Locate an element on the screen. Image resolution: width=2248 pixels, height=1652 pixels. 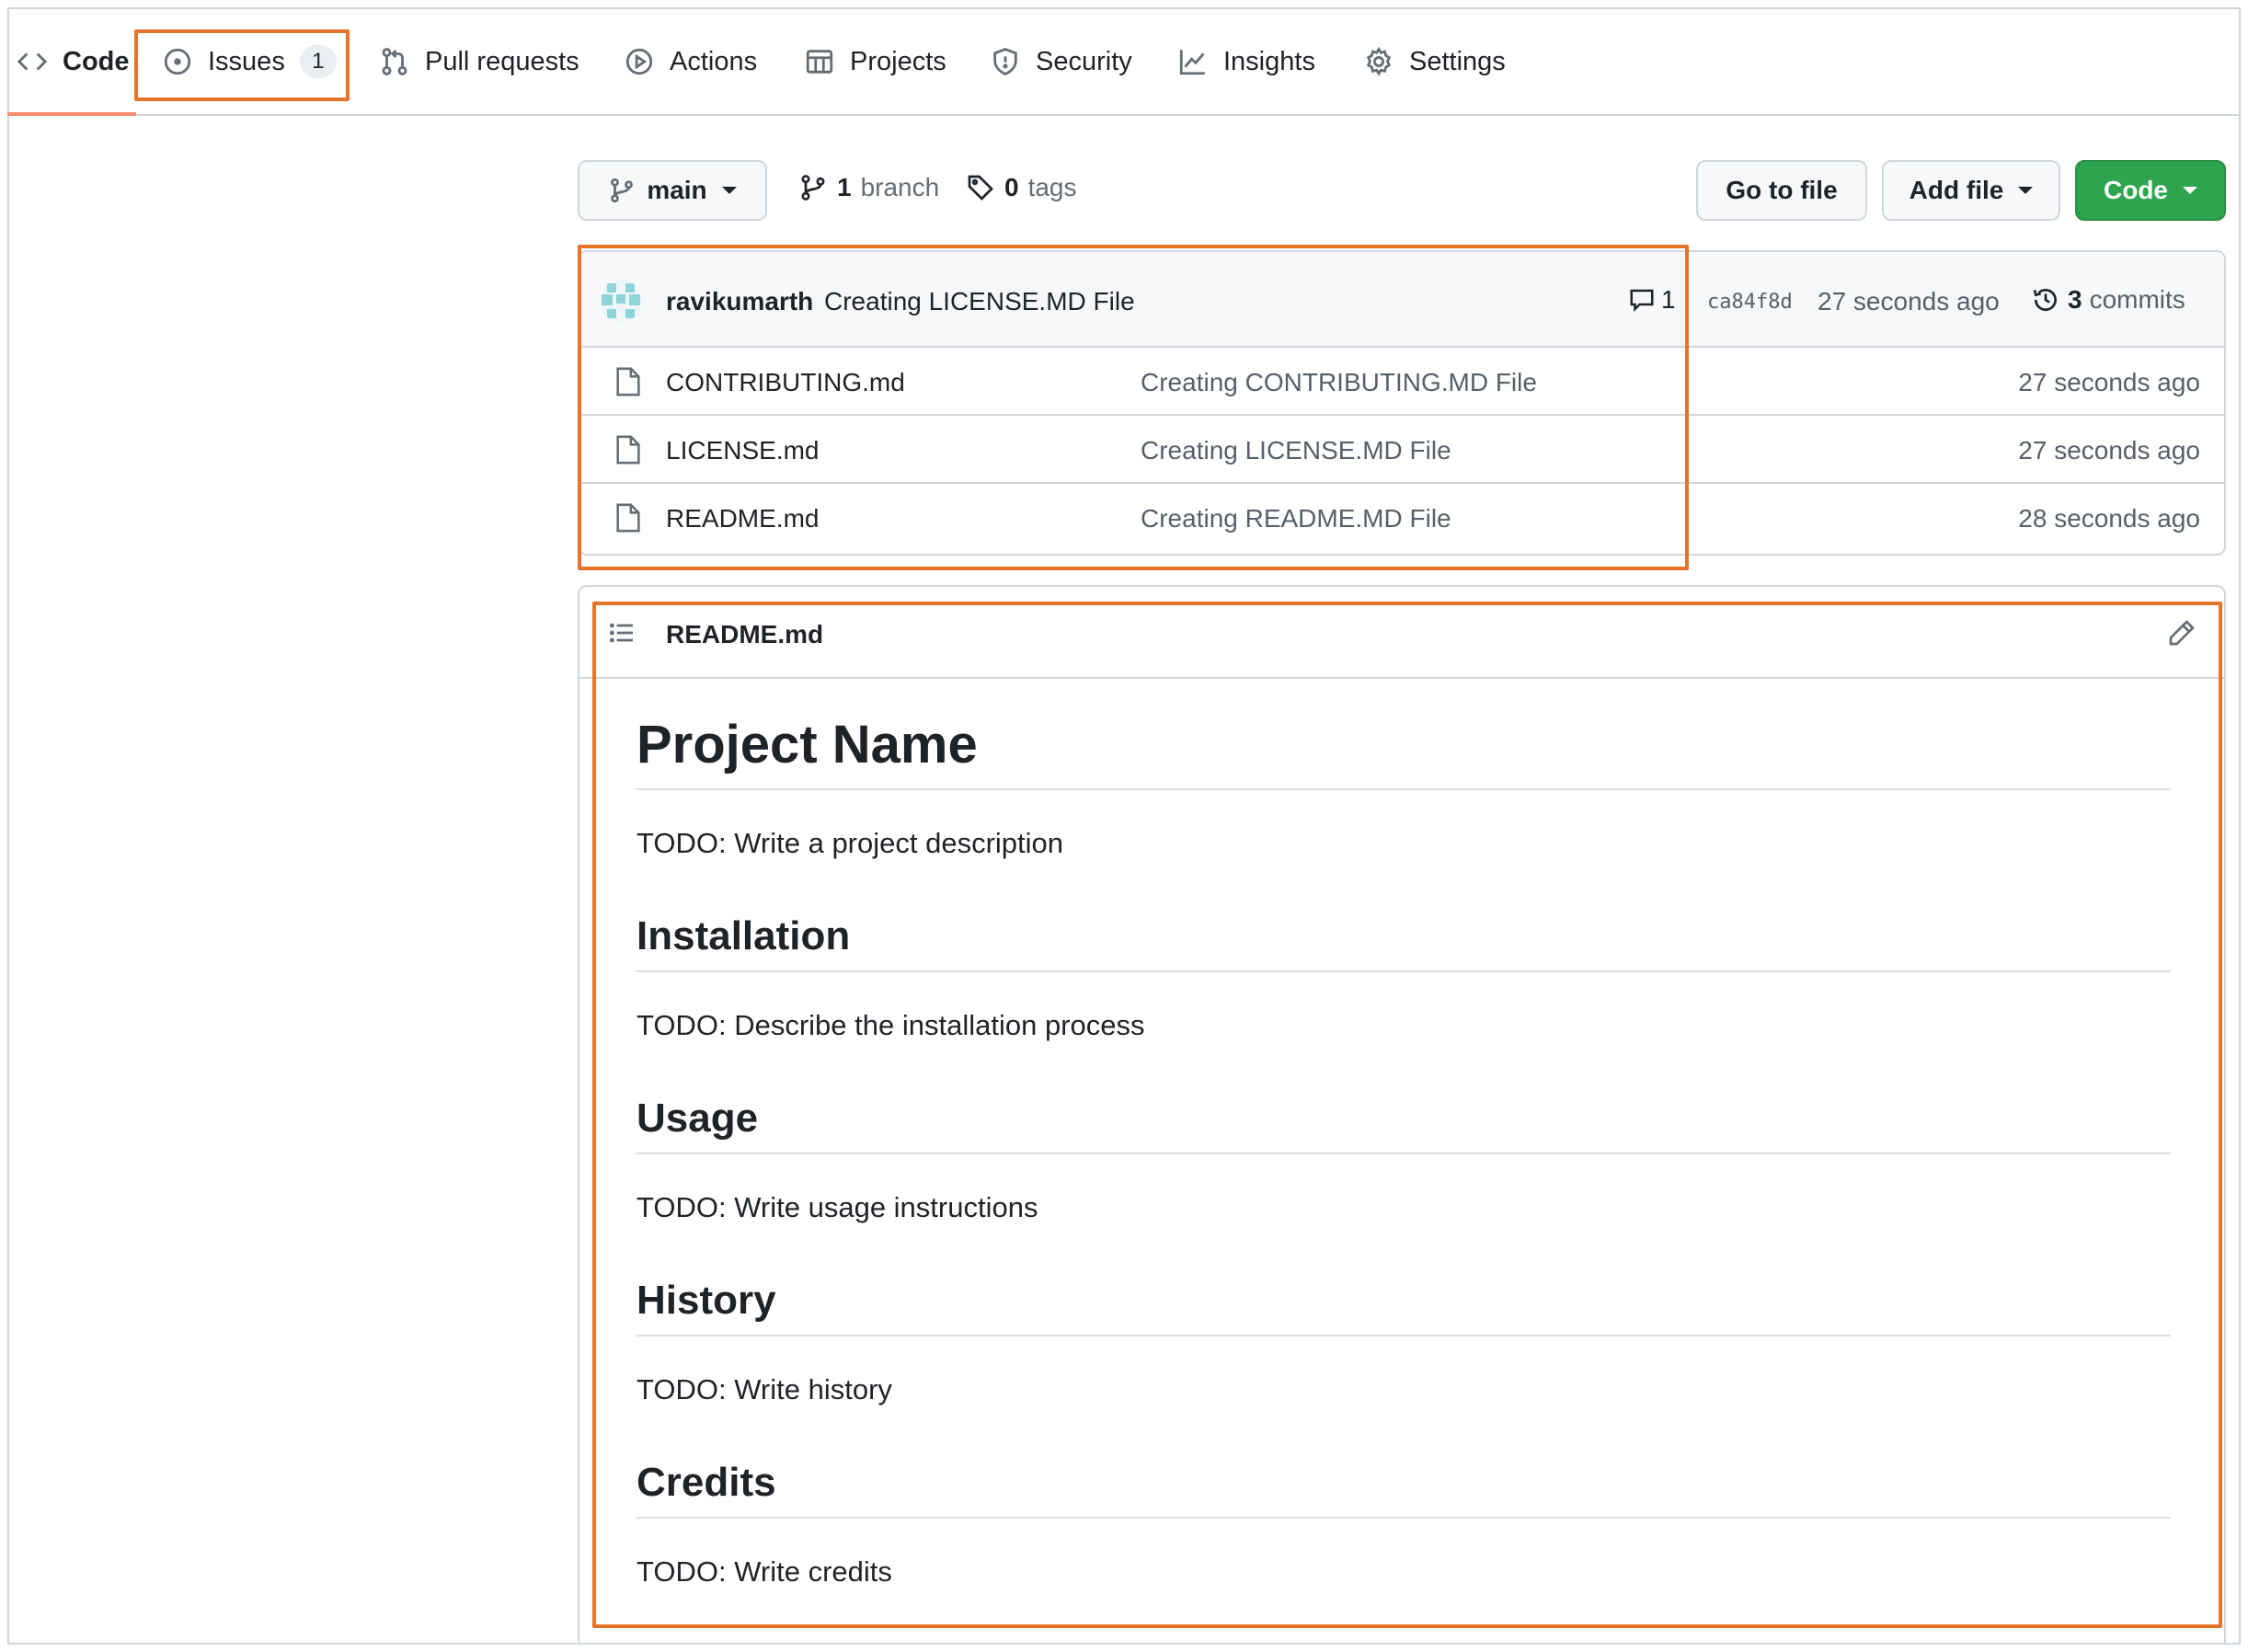
commits-history-link: 3 commits is located at coordinates (2108, 300).